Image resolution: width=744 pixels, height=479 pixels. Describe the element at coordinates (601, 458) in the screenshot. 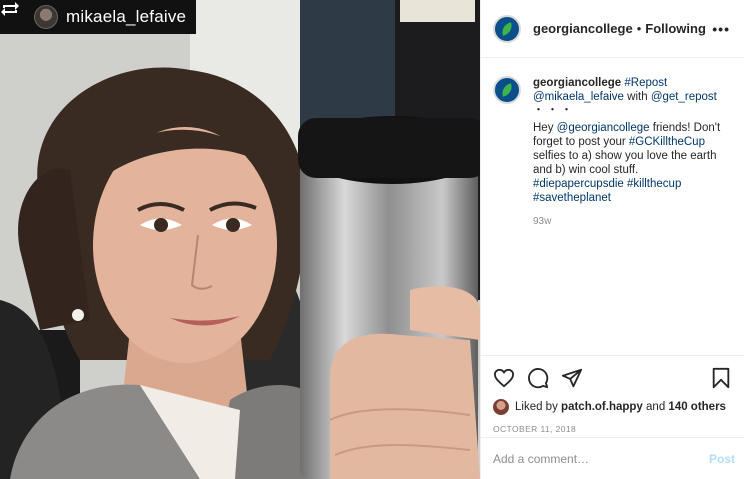

I see `comment-input` at that location.